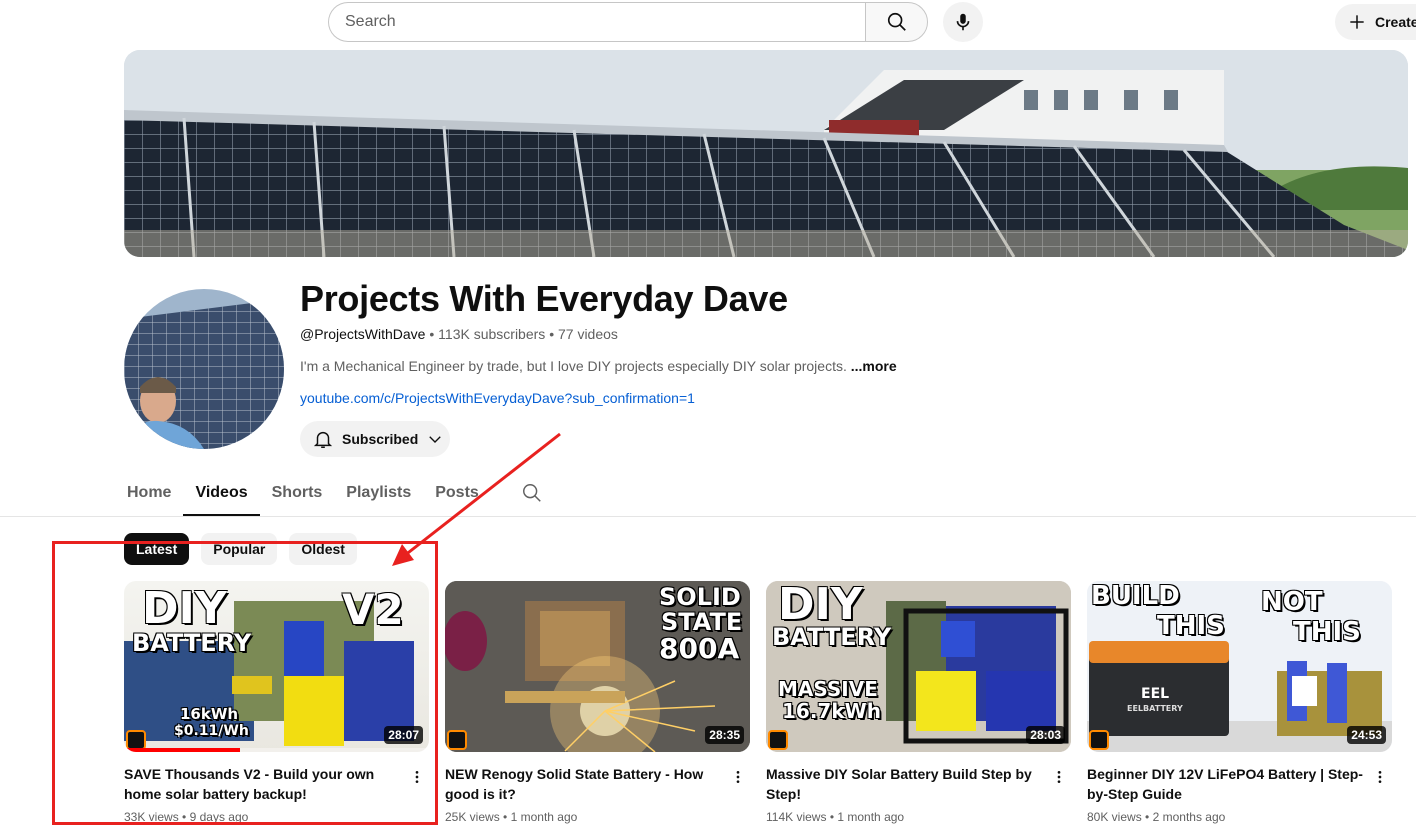 The image size is (1416, 828). Describe the element at coordinates (832, 637) in the screenshot. I see `thumb-text: BATTERY` at that location.